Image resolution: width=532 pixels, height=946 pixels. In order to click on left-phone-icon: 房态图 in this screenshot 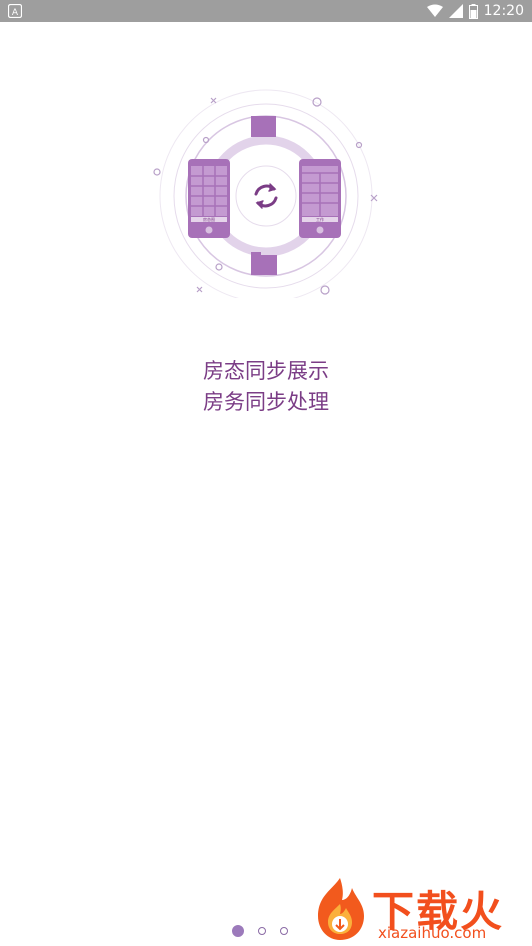, I will do `click(209, 198)`.